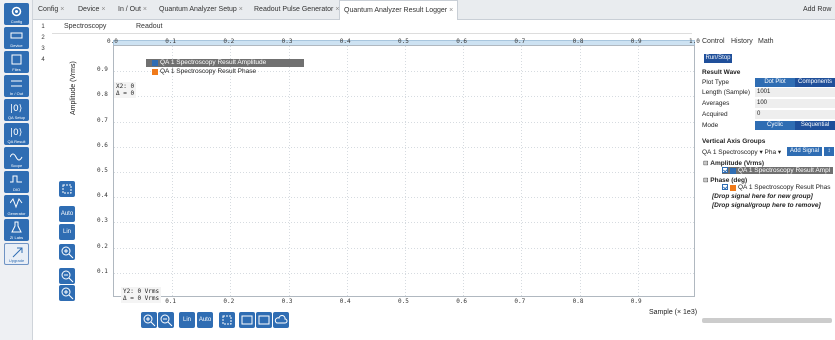 The width and height of the screenshot is (835, 340). Describe the element at coordinates (715, 82) in the screenshot. I see `plot-type-label: Plot Type` at that location.